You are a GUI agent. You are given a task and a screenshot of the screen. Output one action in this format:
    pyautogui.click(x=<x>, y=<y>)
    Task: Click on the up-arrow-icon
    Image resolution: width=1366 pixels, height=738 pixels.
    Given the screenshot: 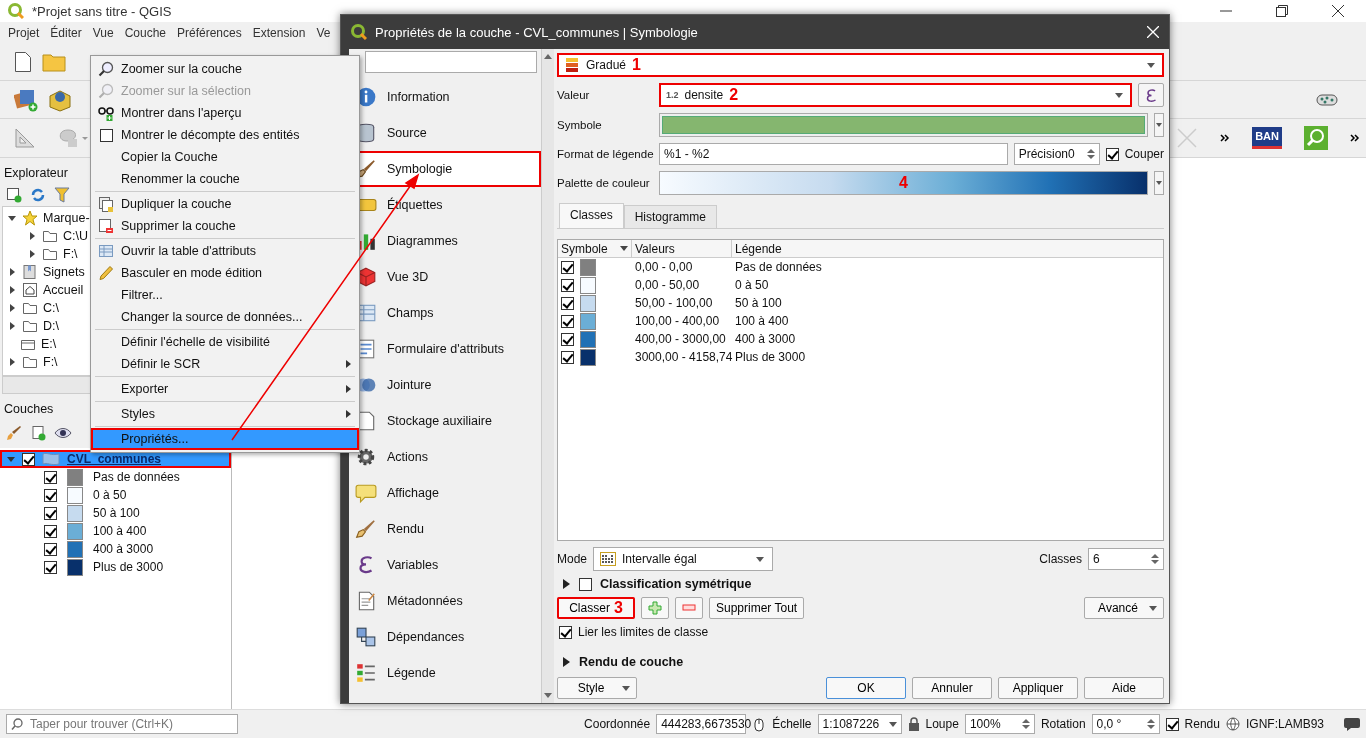 What is the action you would take?
    pyautogui.click(x=548, y=56)
    